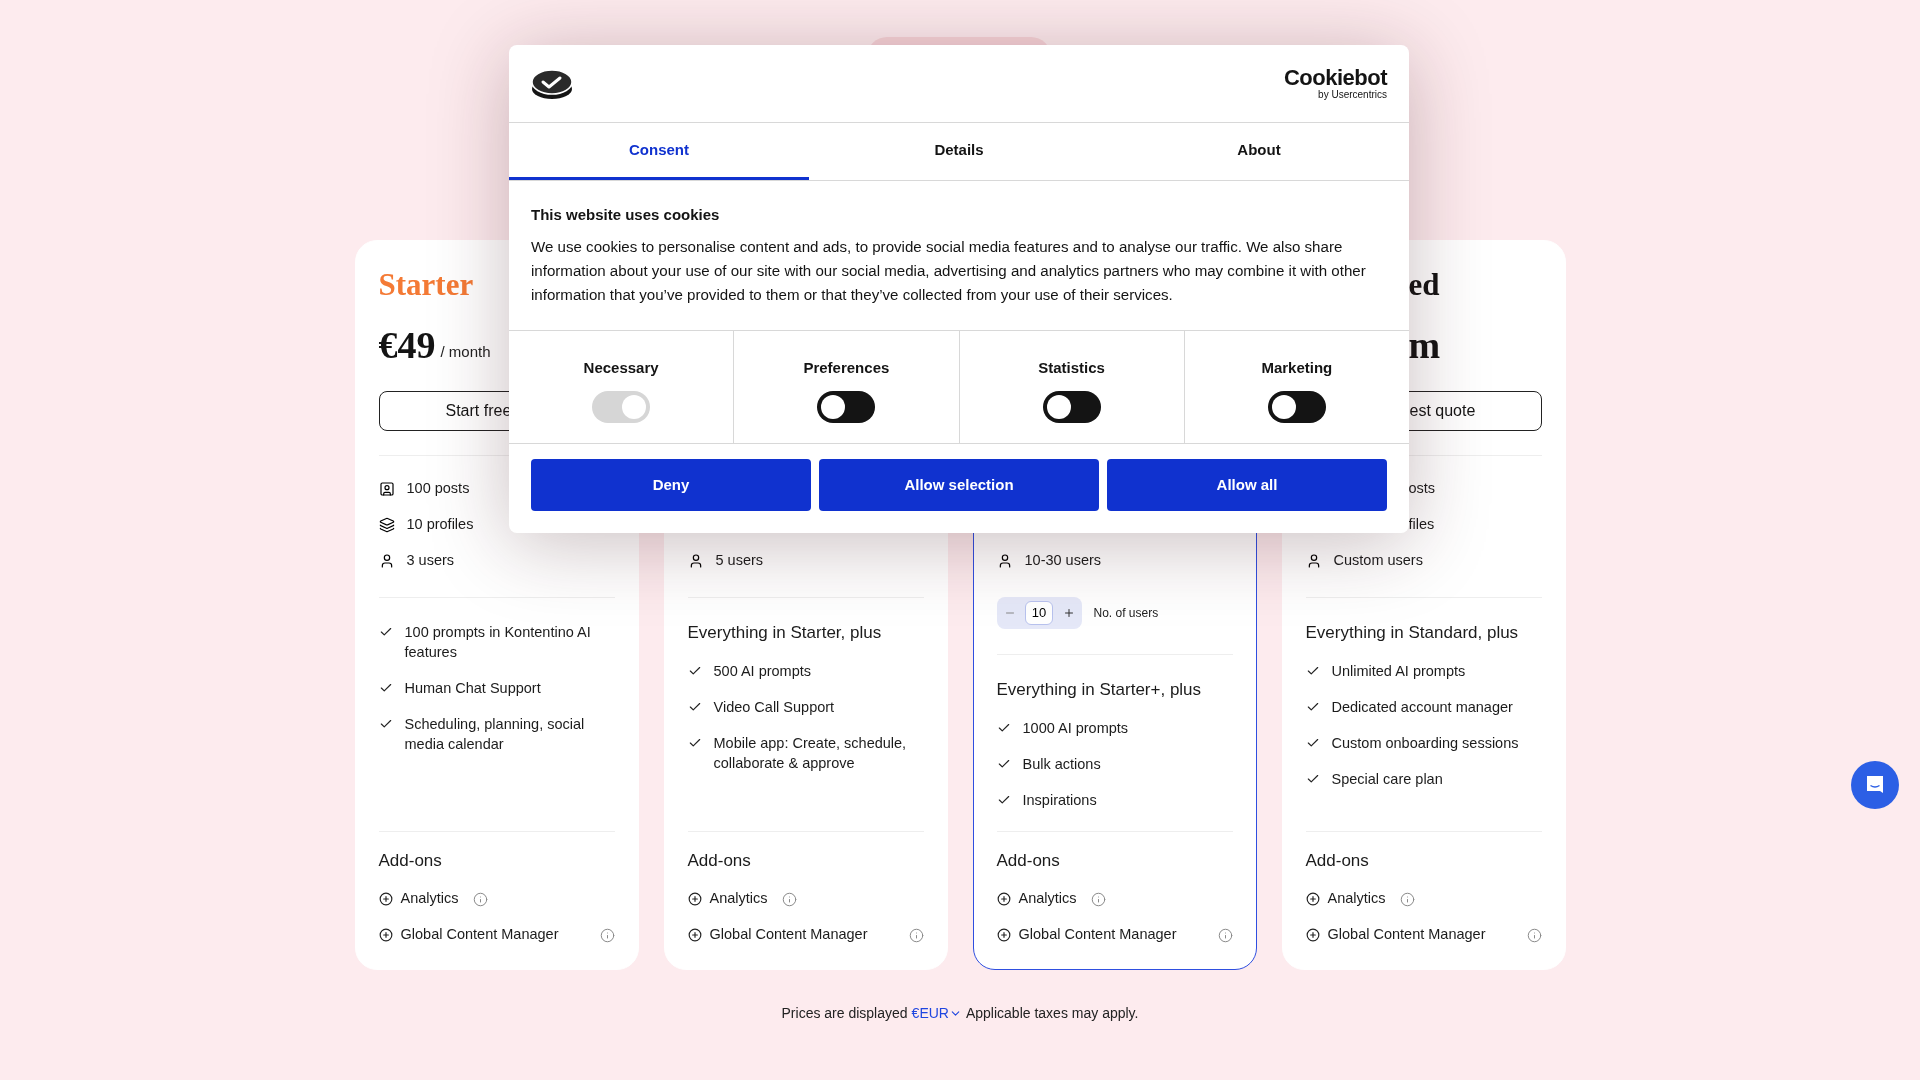 Image resolution: width=1920 pixels, height=1080 pixels. I want to click on plan-price: m, so click(1424, 345).